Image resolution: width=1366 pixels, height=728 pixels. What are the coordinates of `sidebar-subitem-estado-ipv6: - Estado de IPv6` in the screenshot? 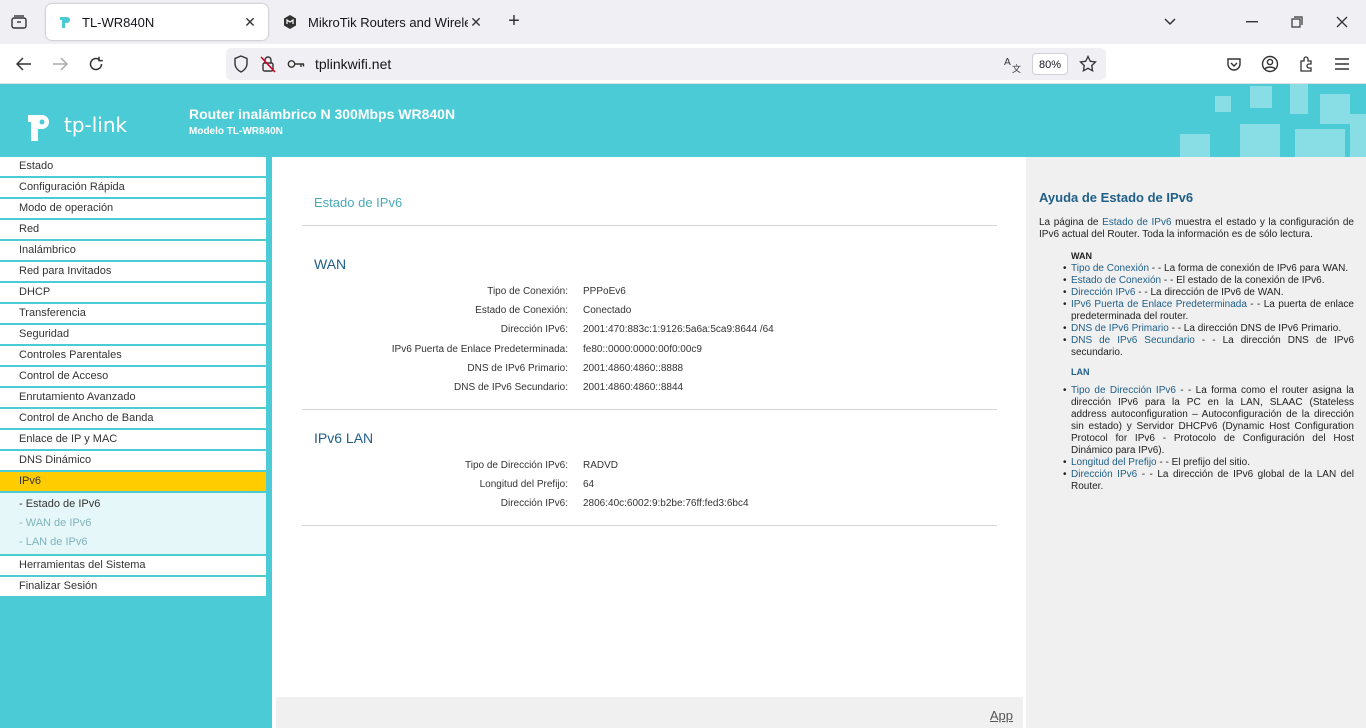 It's located at (133, 504).